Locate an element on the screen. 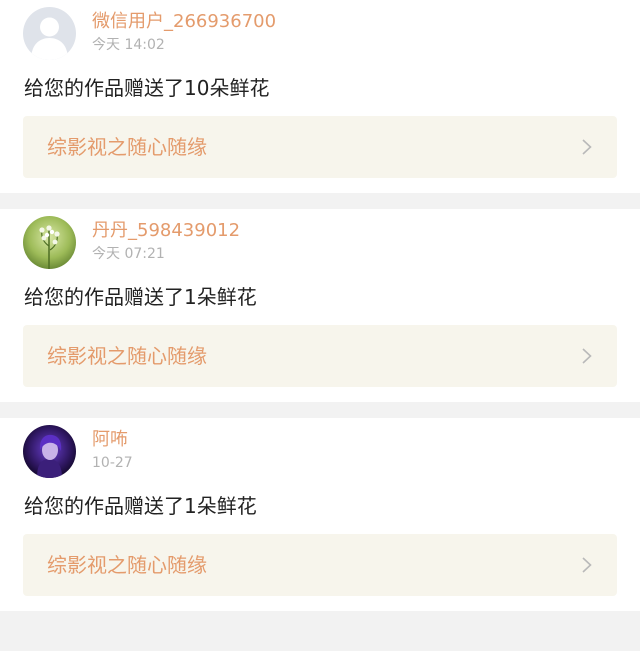 The height and width of the screenshot is (651, 640). notification-time: 10-27 is located at coordinates (112, 463).